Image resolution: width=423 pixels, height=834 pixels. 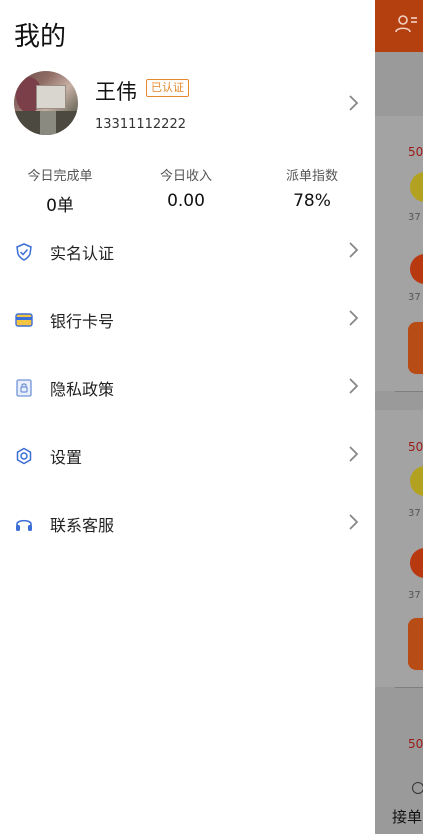 What do you see at coordinates (311, 176) in the screenshot?
I see `stat-label-dispatch-index: 派单指数` at bounding box center [311, 176].